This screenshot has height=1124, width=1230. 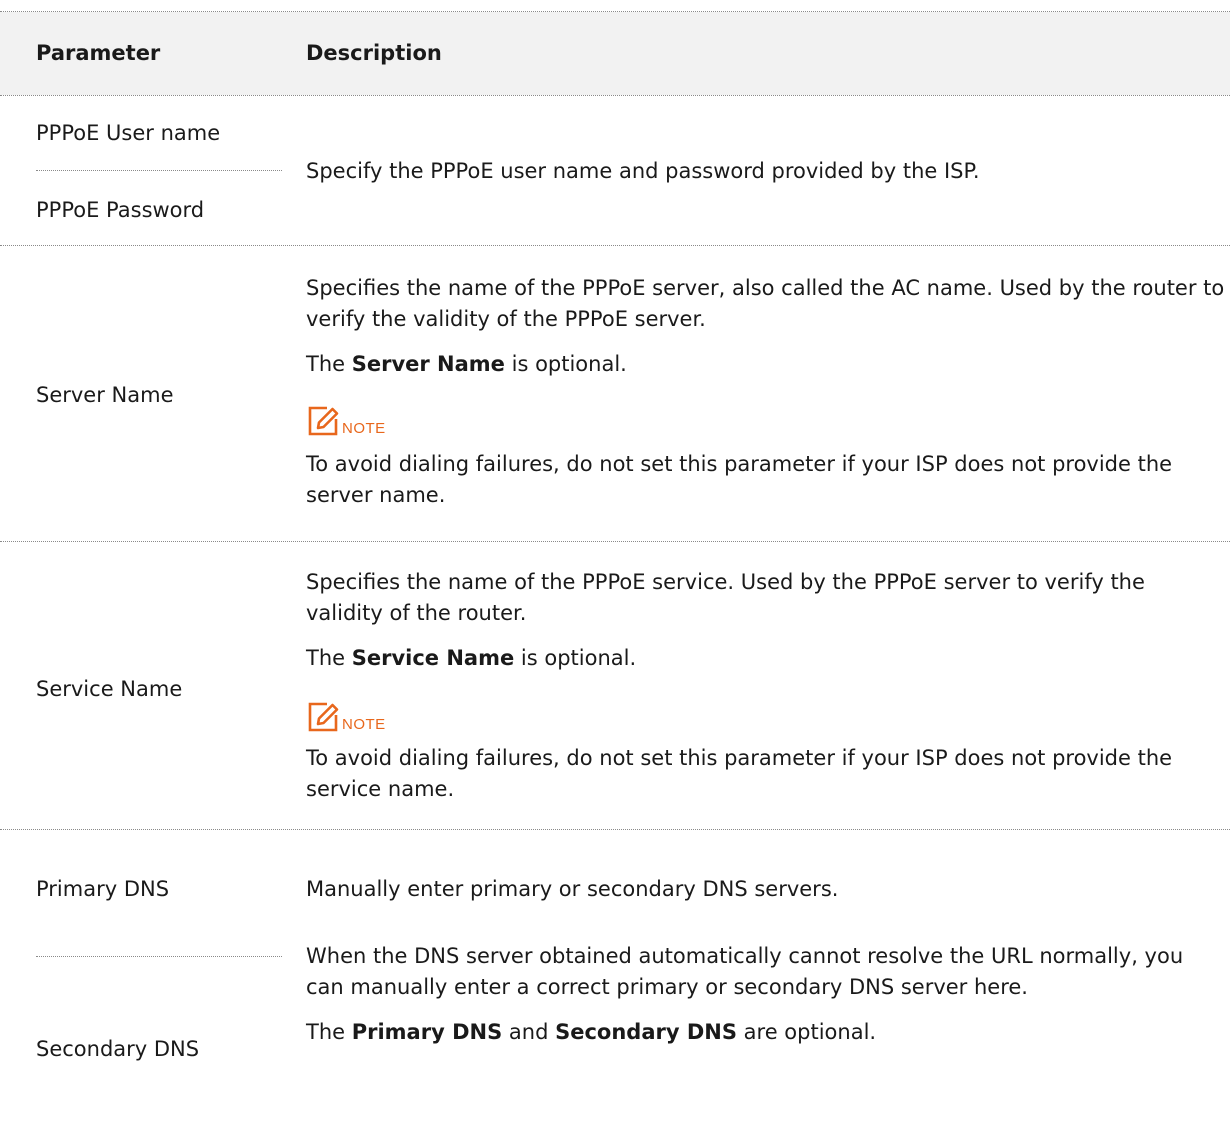 I want to click on param-server-name: Server Name, so click(x=105, y=395).